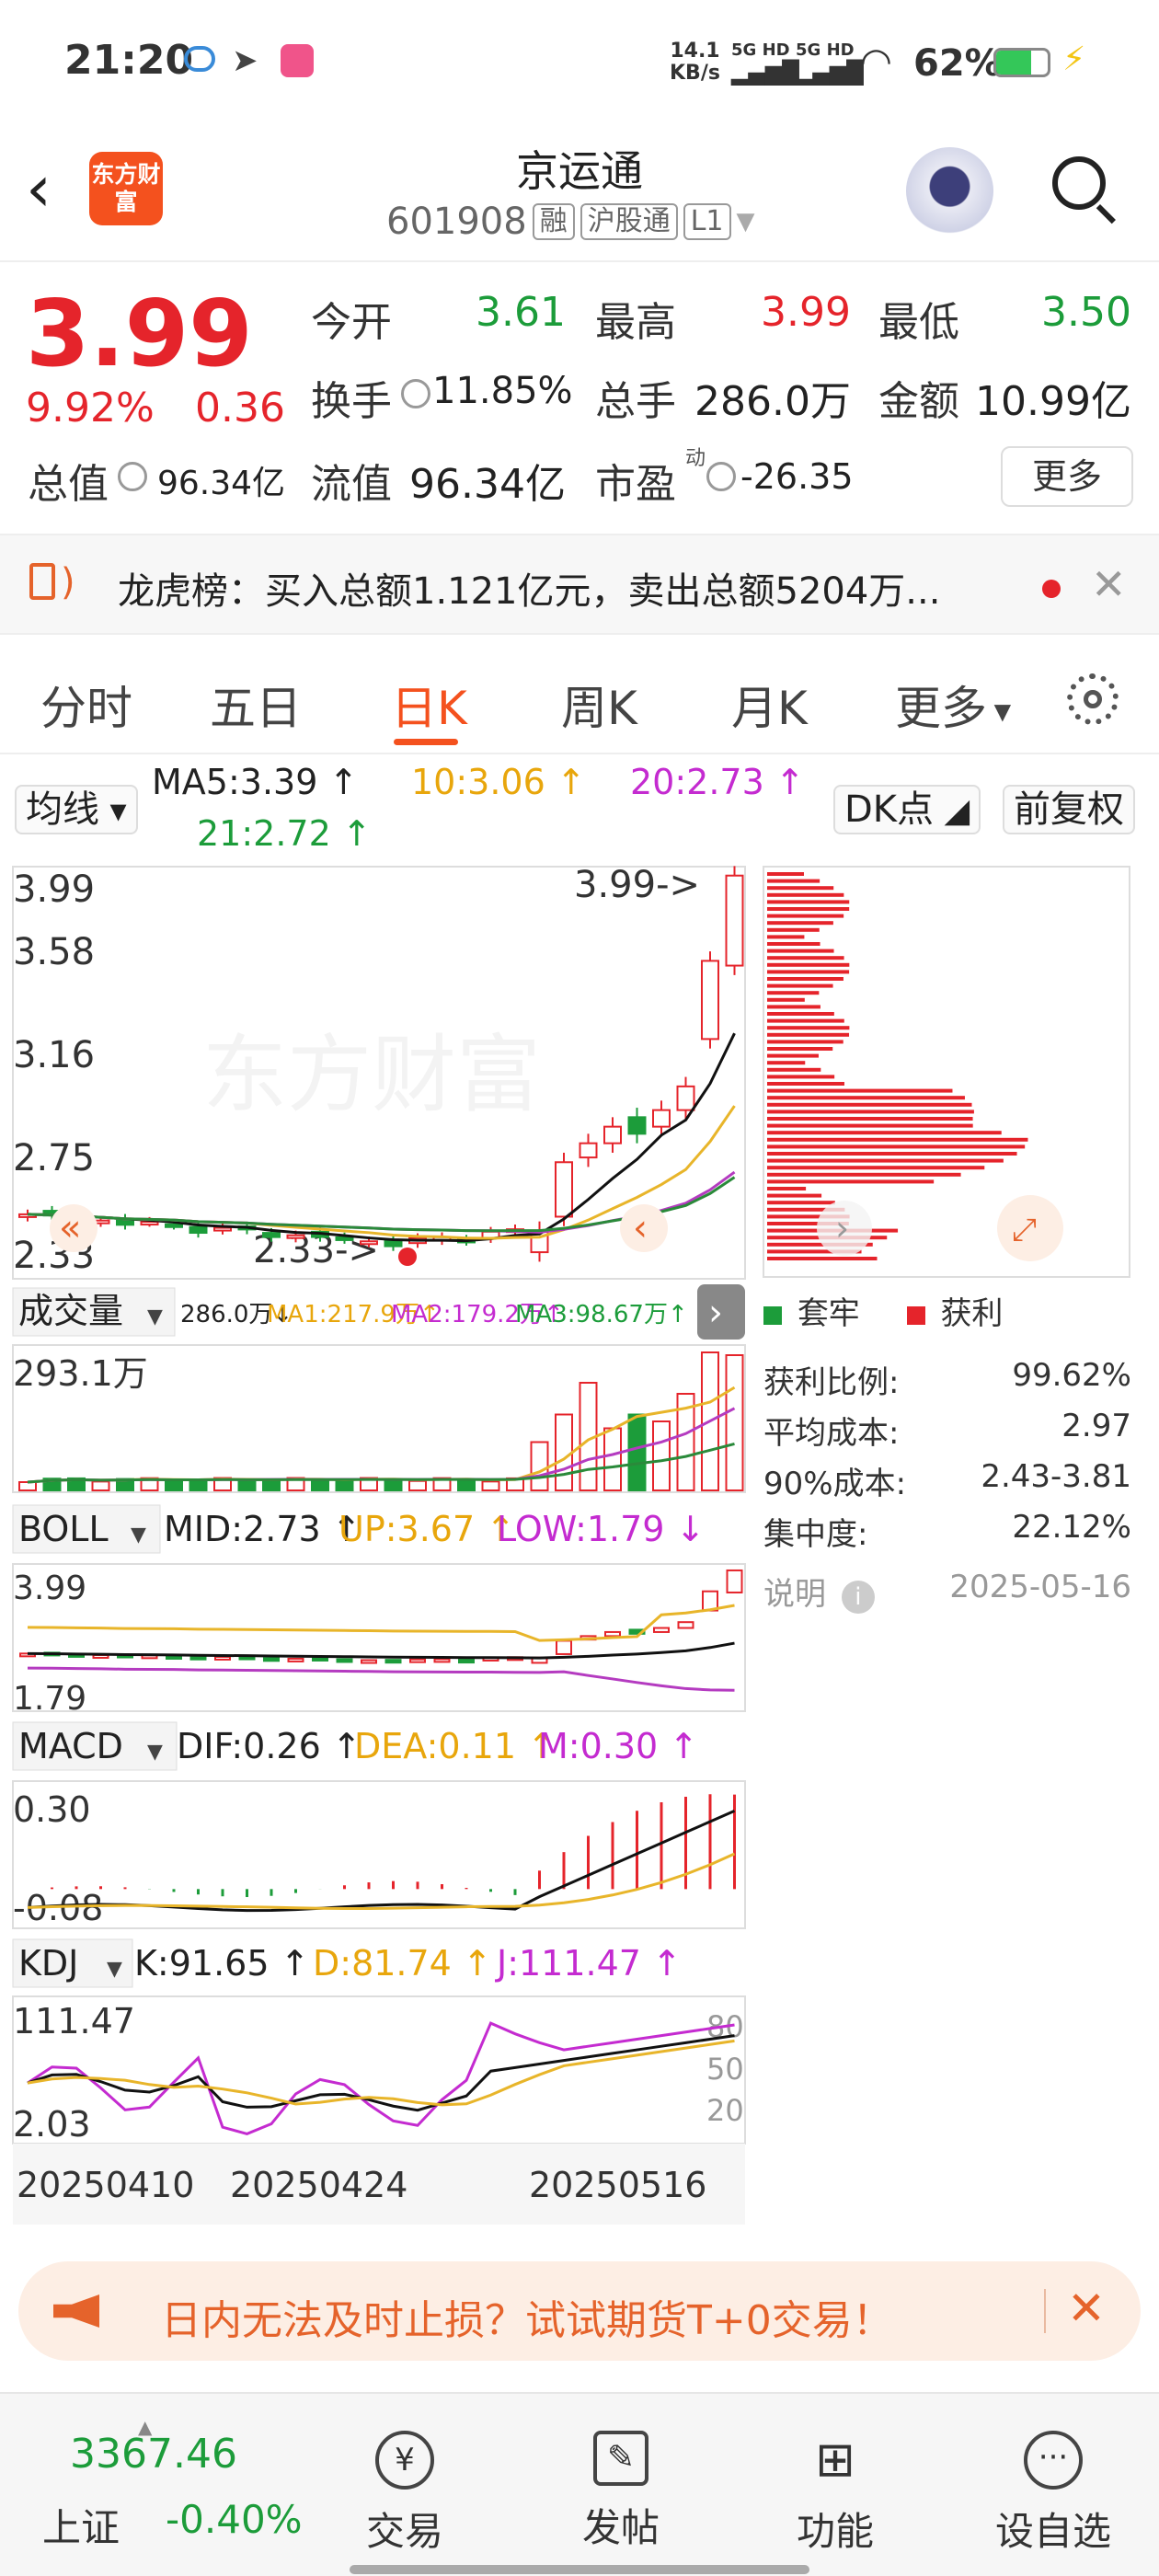  I want to click on float-label: 流值, so click(351, 484).